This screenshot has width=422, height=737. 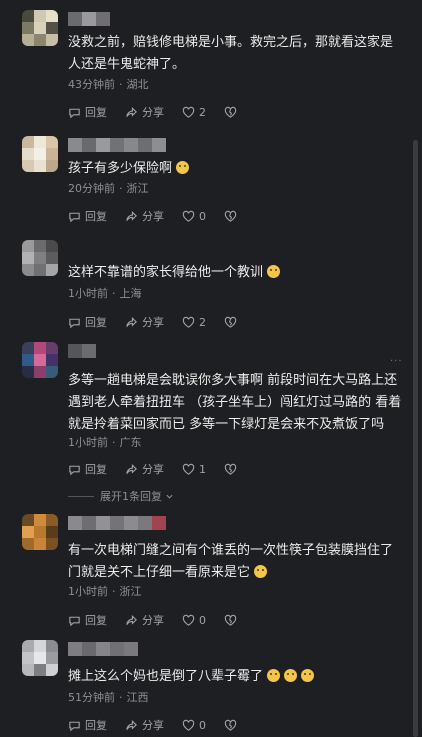 What do you see at coordinates (231, 53) in the screenshot?
I see `comment-text: 没救之前，赔钱修电梯是小事。救完之后，那就看这家是人还是牛鬼蛇神了。` at bounding box center [231, 53].